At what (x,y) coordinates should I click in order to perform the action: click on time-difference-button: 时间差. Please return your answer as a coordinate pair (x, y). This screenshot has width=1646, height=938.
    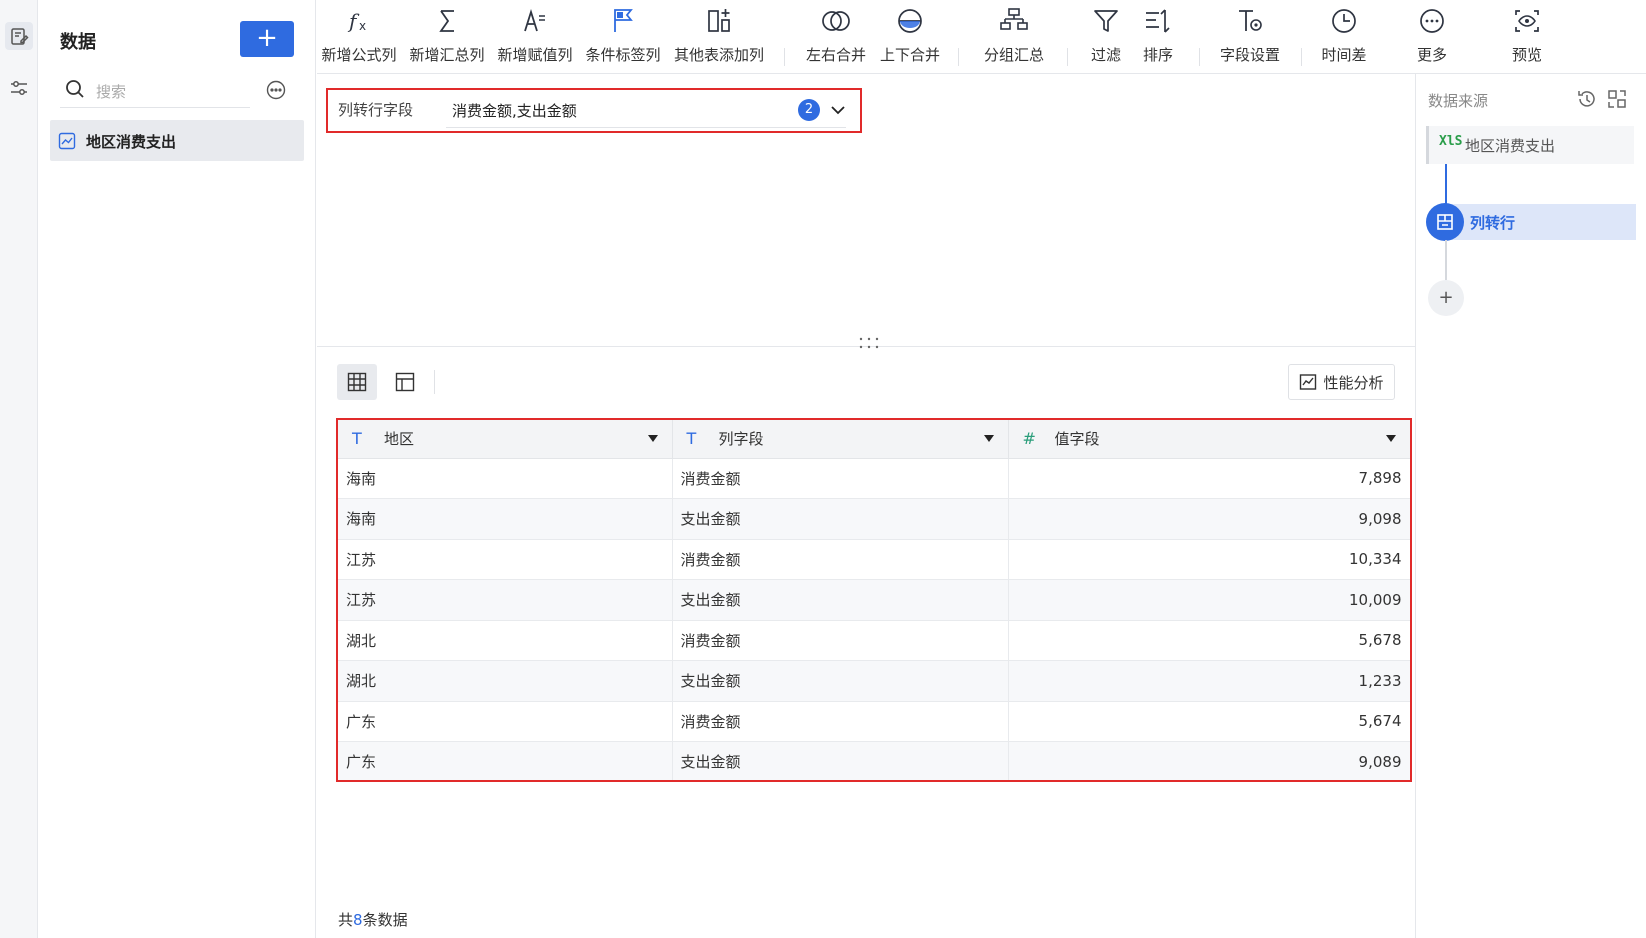
    Looking at the image, I should click on (1344, 38).